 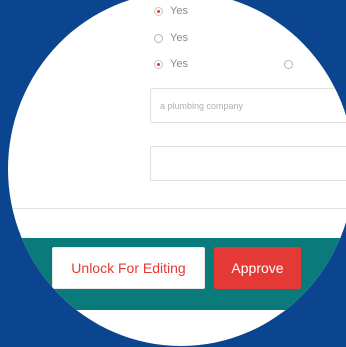 I want to click on approve-button: Approve, so click(x=257, y=268).